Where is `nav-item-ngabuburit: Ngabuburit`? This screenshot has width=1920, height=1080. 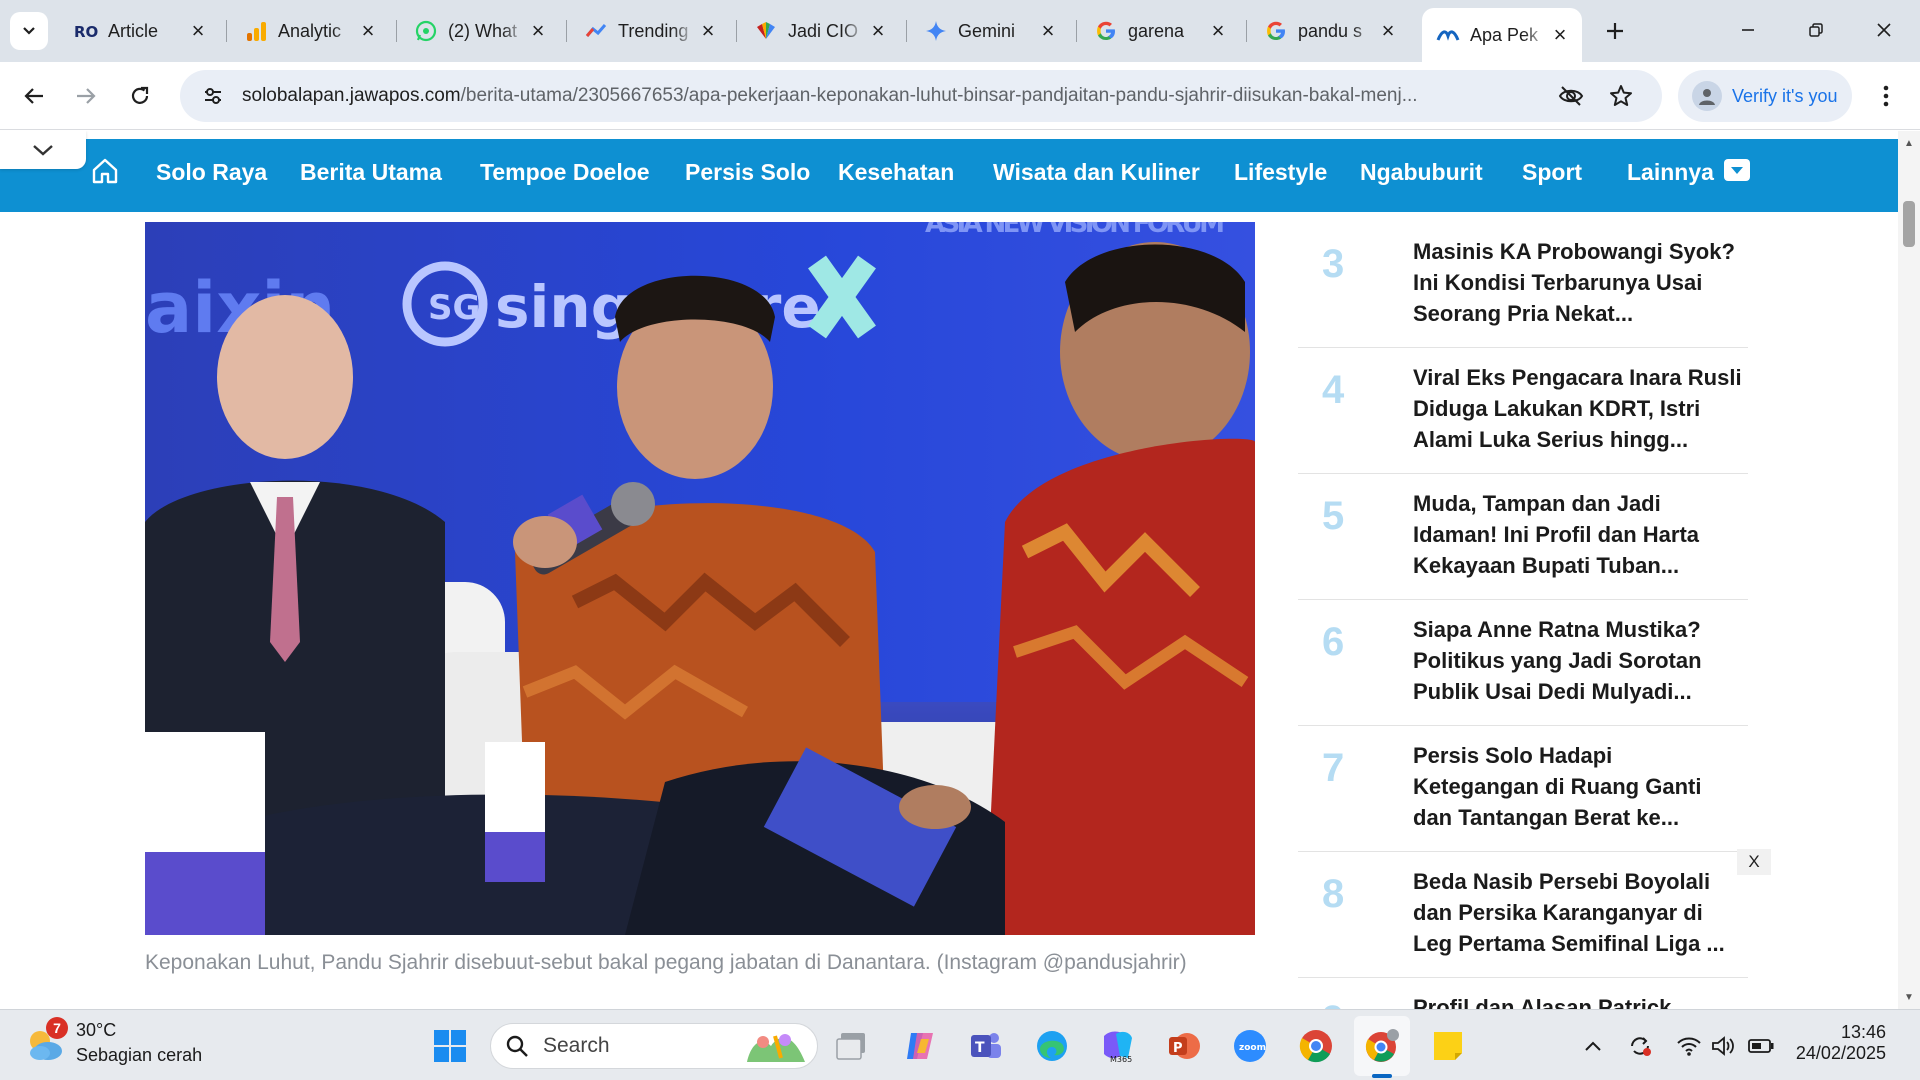 nav-item-ngabuburit: Ngabuburit is located at coordinates (1421, 172).